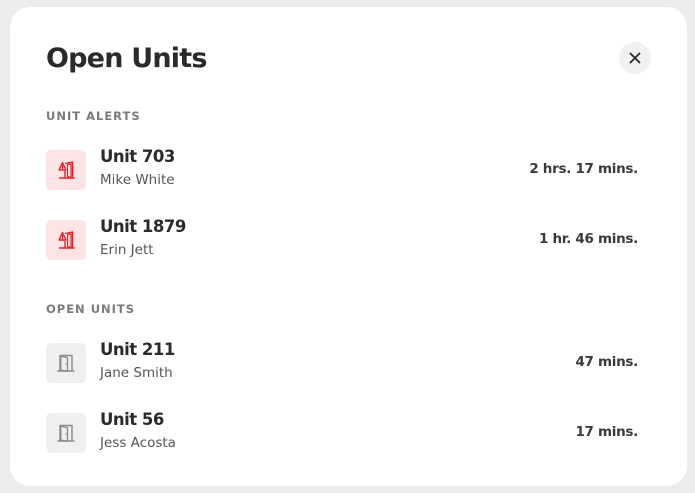 The height and width of the screenshot is (493, 695). Describe the element at coordinates (137, 156) in the screenshot. I see `unit-name: Unit 703` at that location.